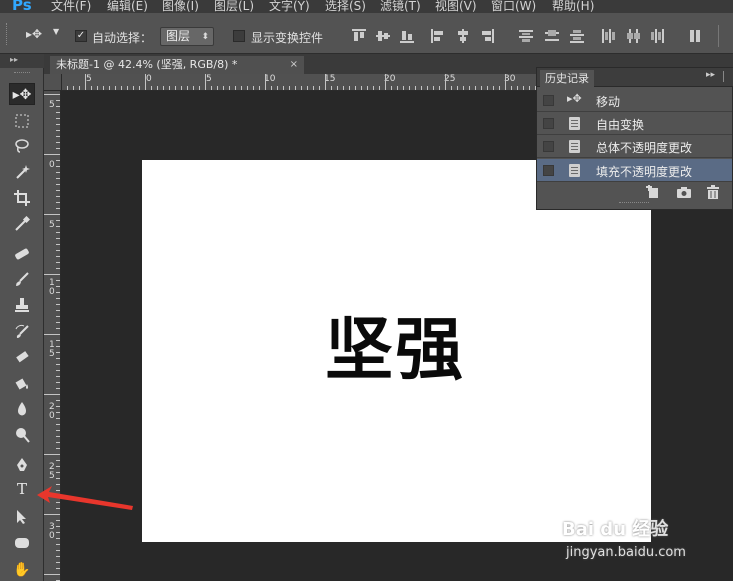 The height and width of the screenshot is (581, 733). I want to click on tools-collapse-icon: ▸▸, so click(22, 61).